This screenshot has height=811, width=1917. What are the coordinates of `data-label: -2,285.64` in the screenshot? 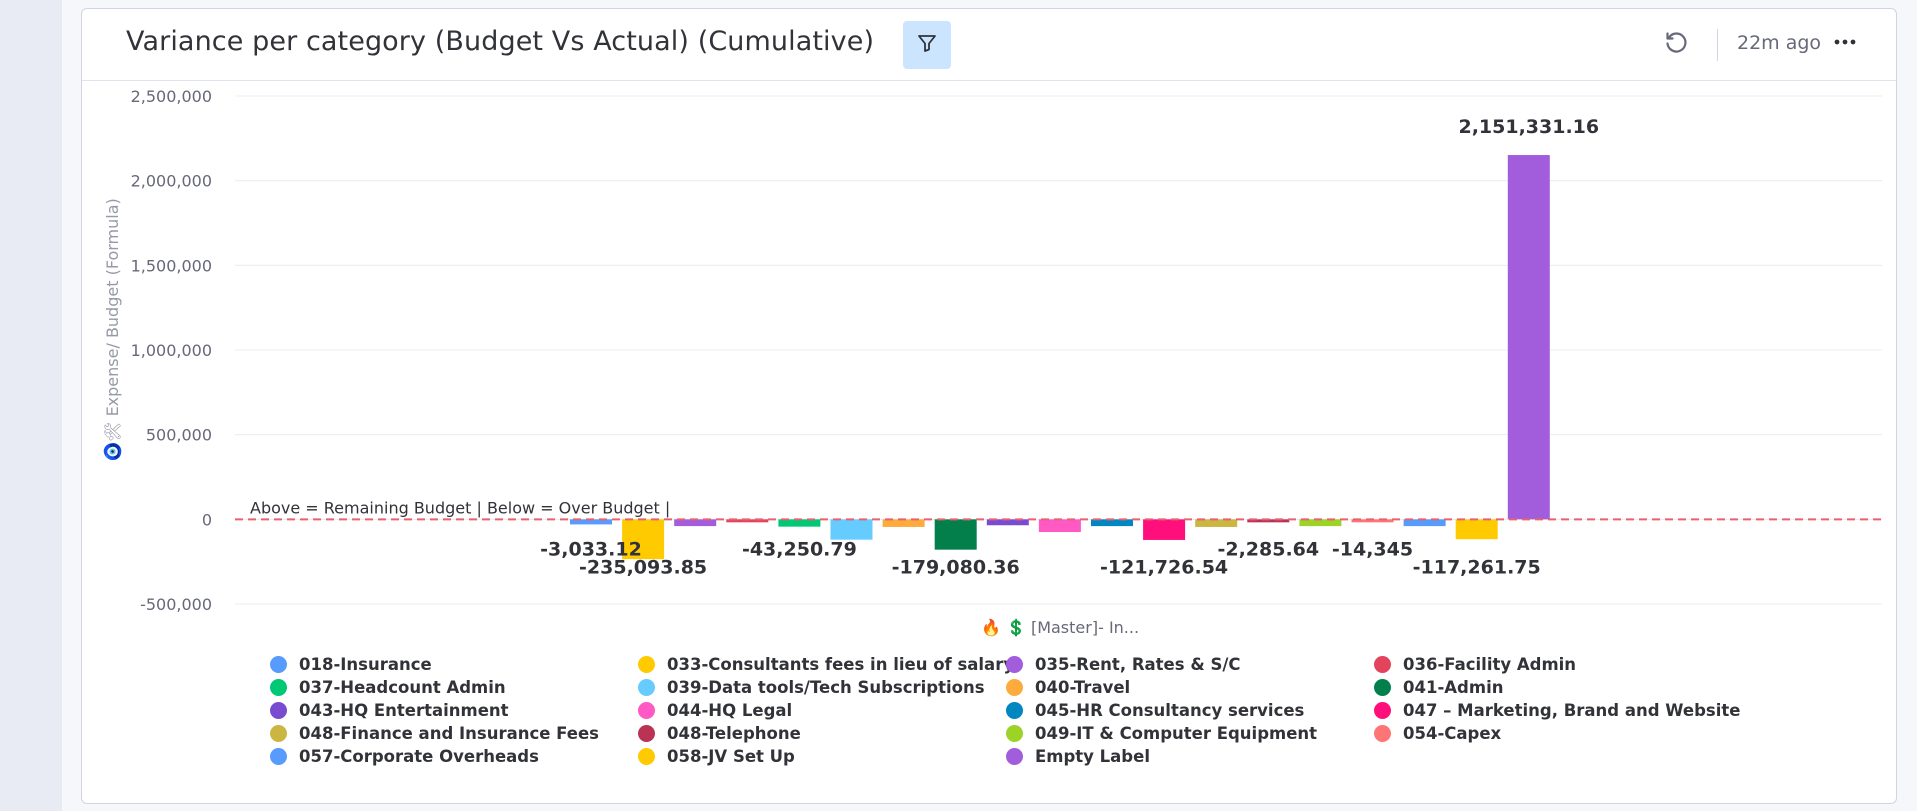 It's located at (1268, 549).